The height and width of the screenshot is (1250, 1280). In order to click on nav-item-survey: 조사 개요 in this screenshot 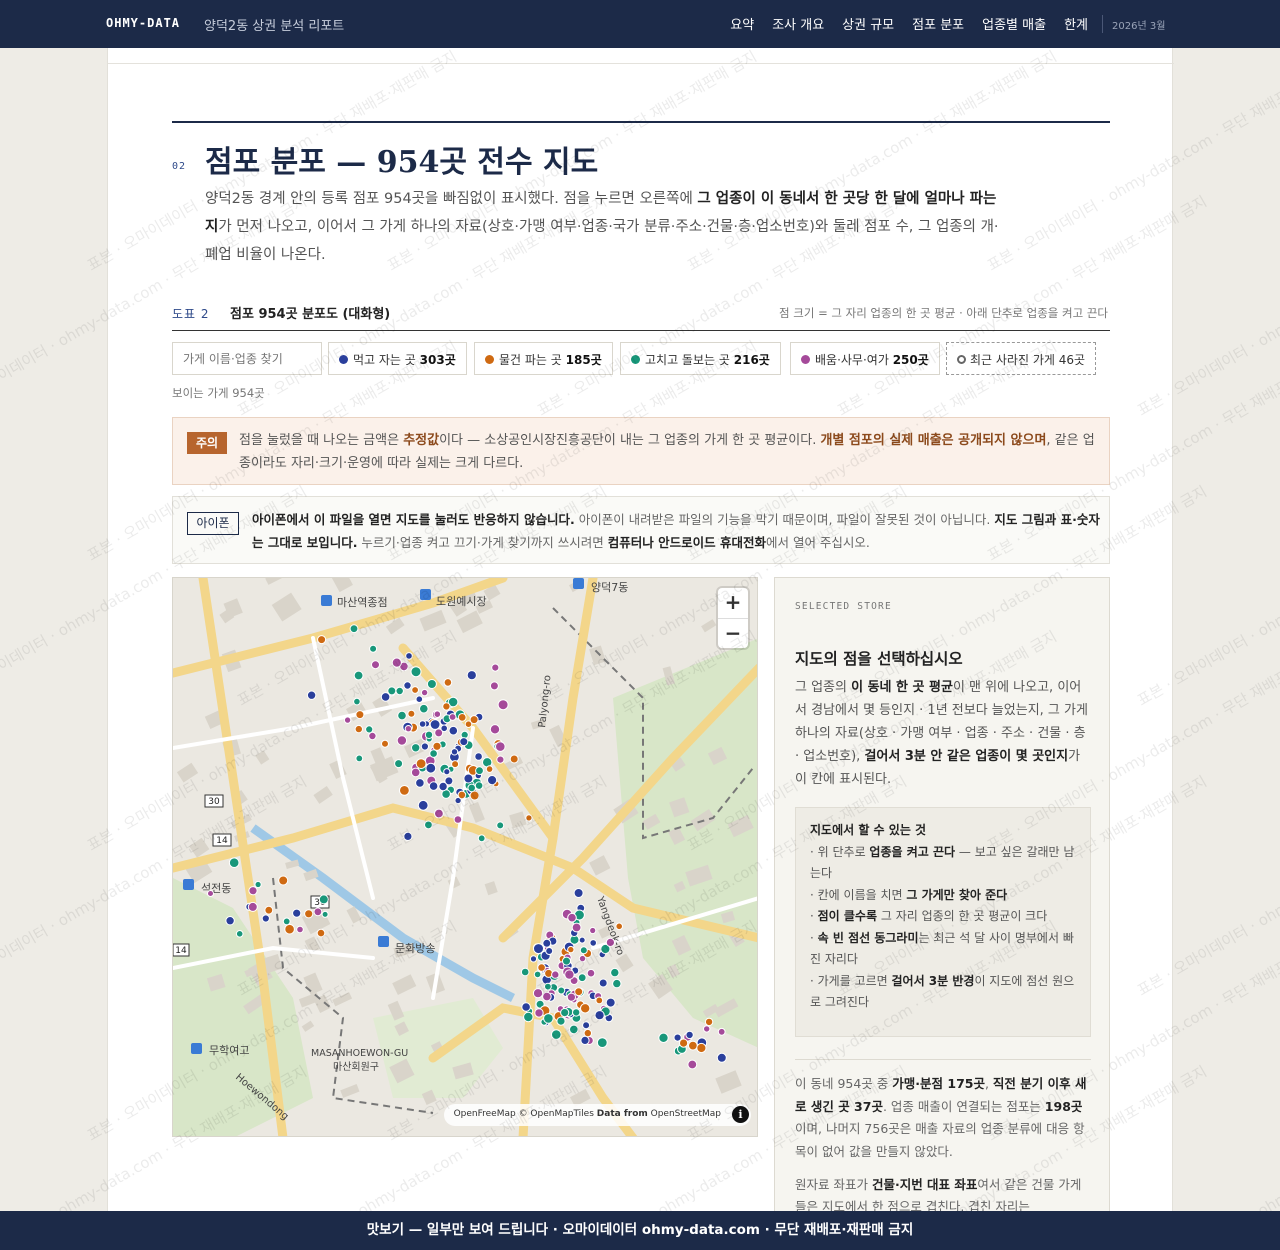, I will do `click(798, 23)`.